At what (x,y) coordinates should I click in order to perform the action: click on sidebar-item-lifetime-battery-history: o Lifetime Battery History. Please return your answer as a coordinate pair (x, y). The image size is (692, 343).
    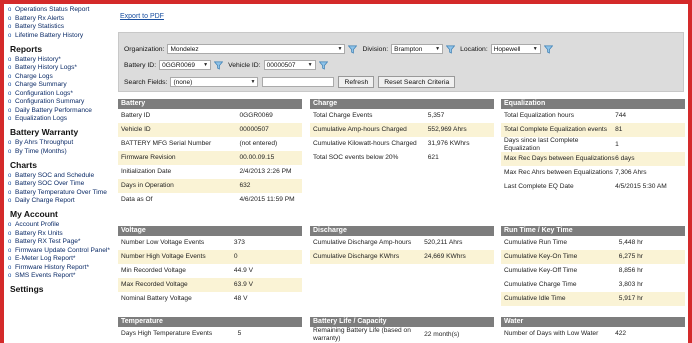
    Looking at the image, I should click on (59, 36).